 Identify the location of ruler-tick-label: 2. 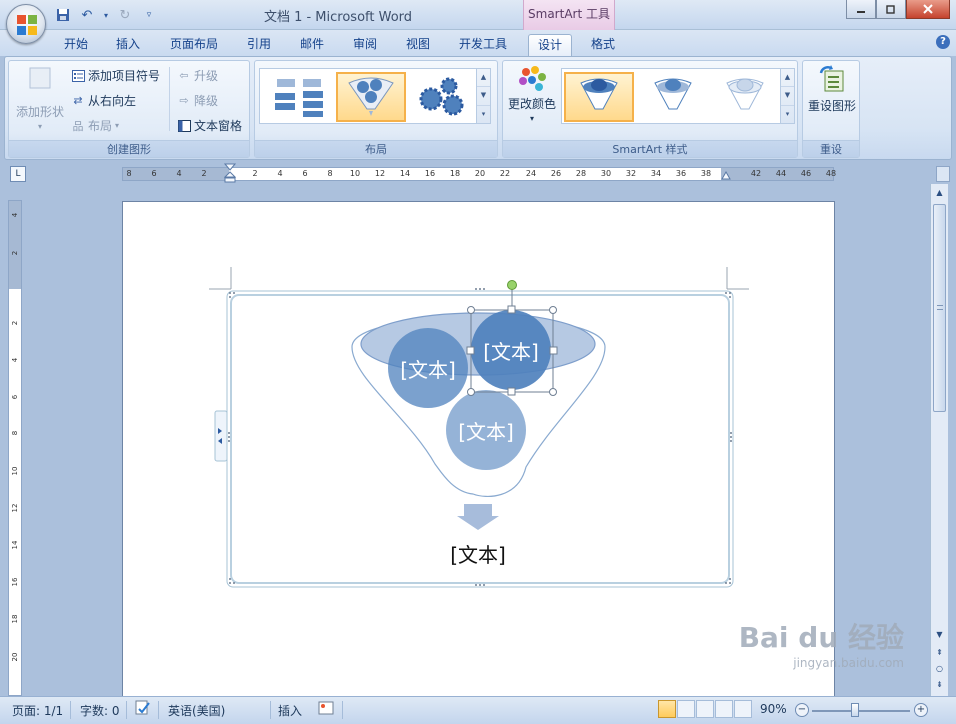
(255, 173).